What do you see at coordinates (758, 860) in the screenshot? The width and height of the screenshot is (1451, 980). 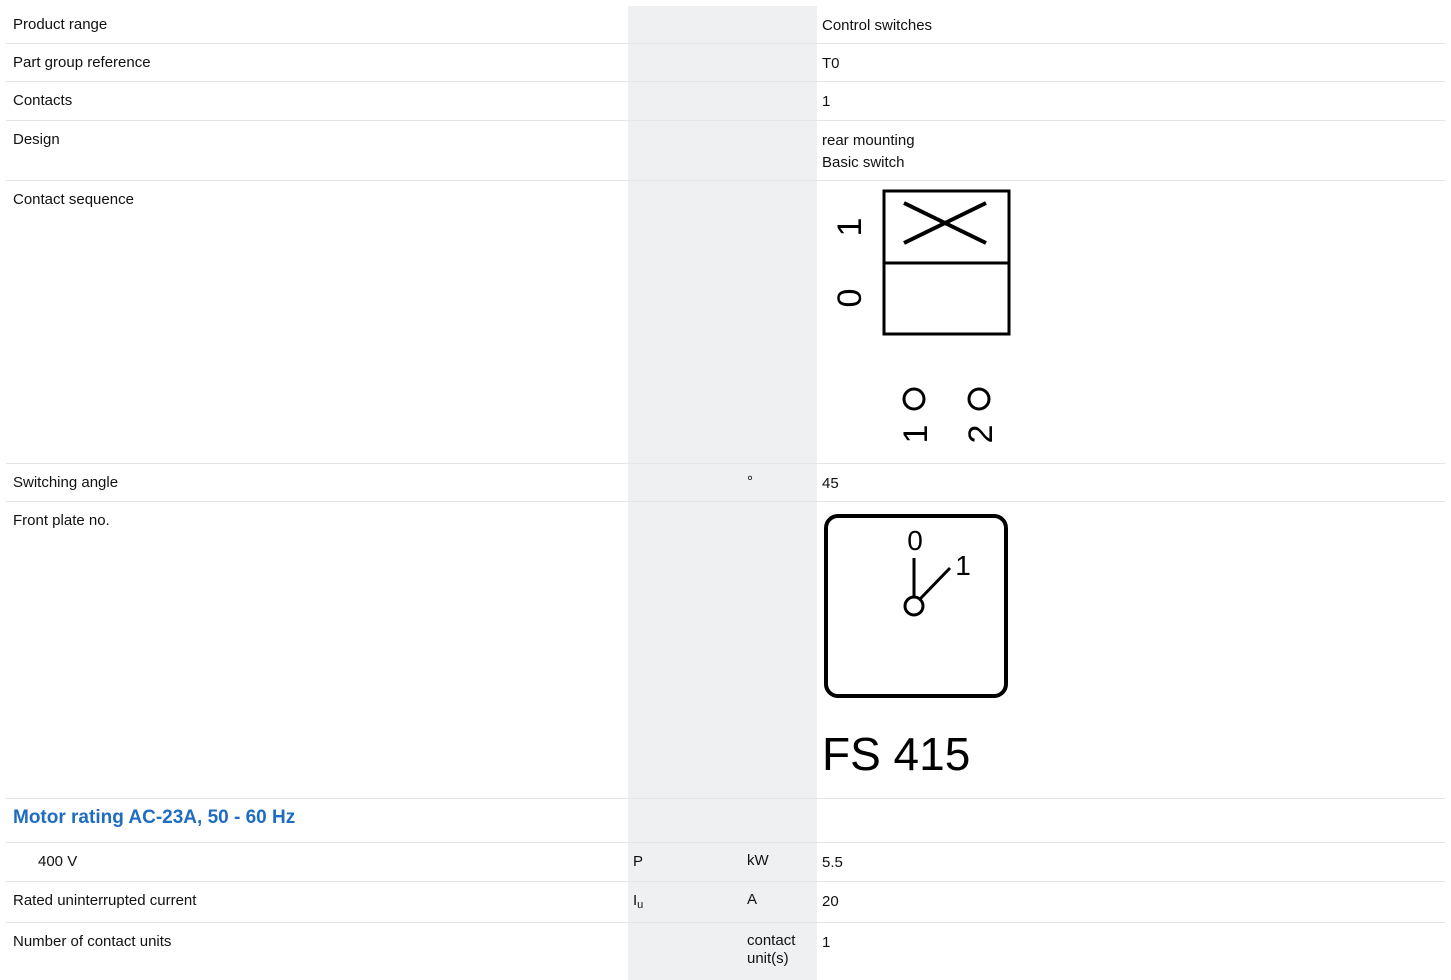 I see `row-unit: kW` at bounding box center [758, 860].